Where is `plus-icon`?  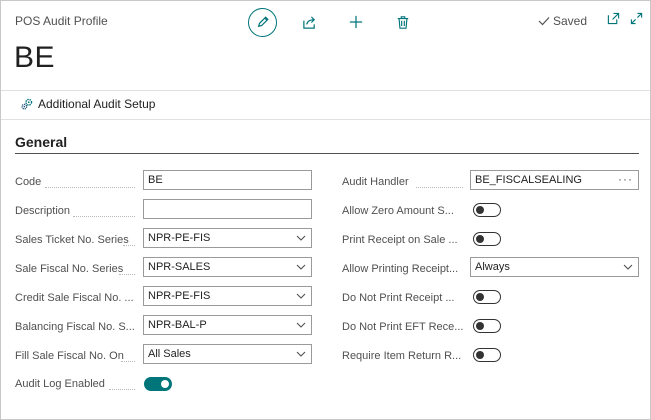
plus-icon is located at coordinates (356, 22).